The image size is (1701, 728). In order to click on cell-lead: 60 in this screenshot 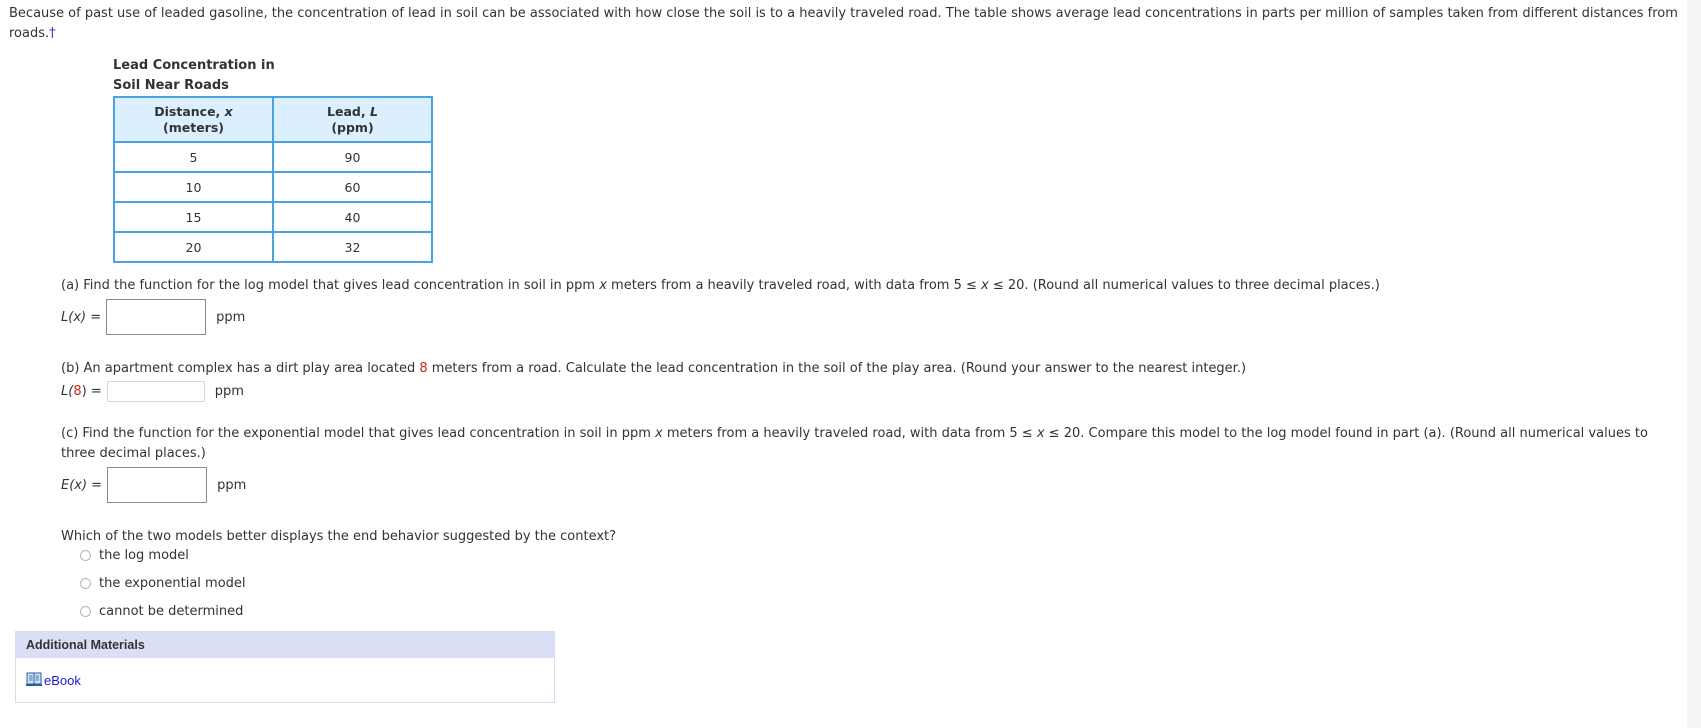, I will do `click(352, 187)`.